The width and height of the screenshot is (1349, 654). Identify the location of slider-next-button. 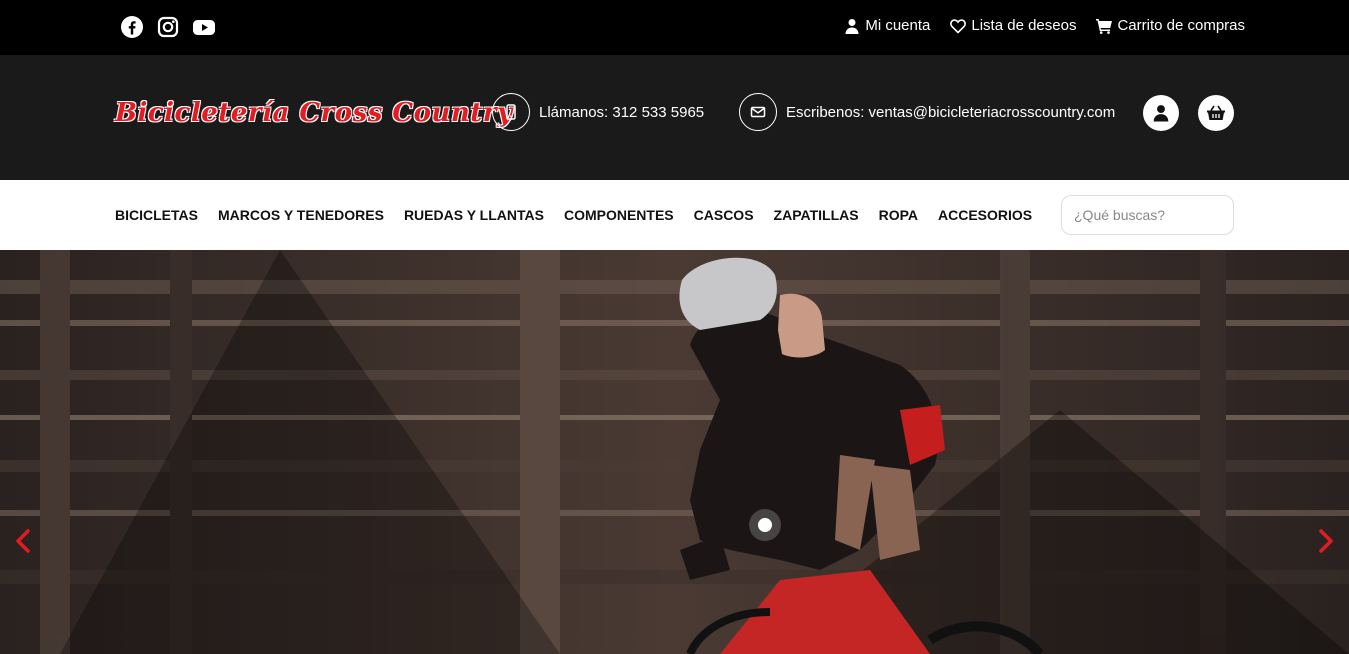
(1326, 541).